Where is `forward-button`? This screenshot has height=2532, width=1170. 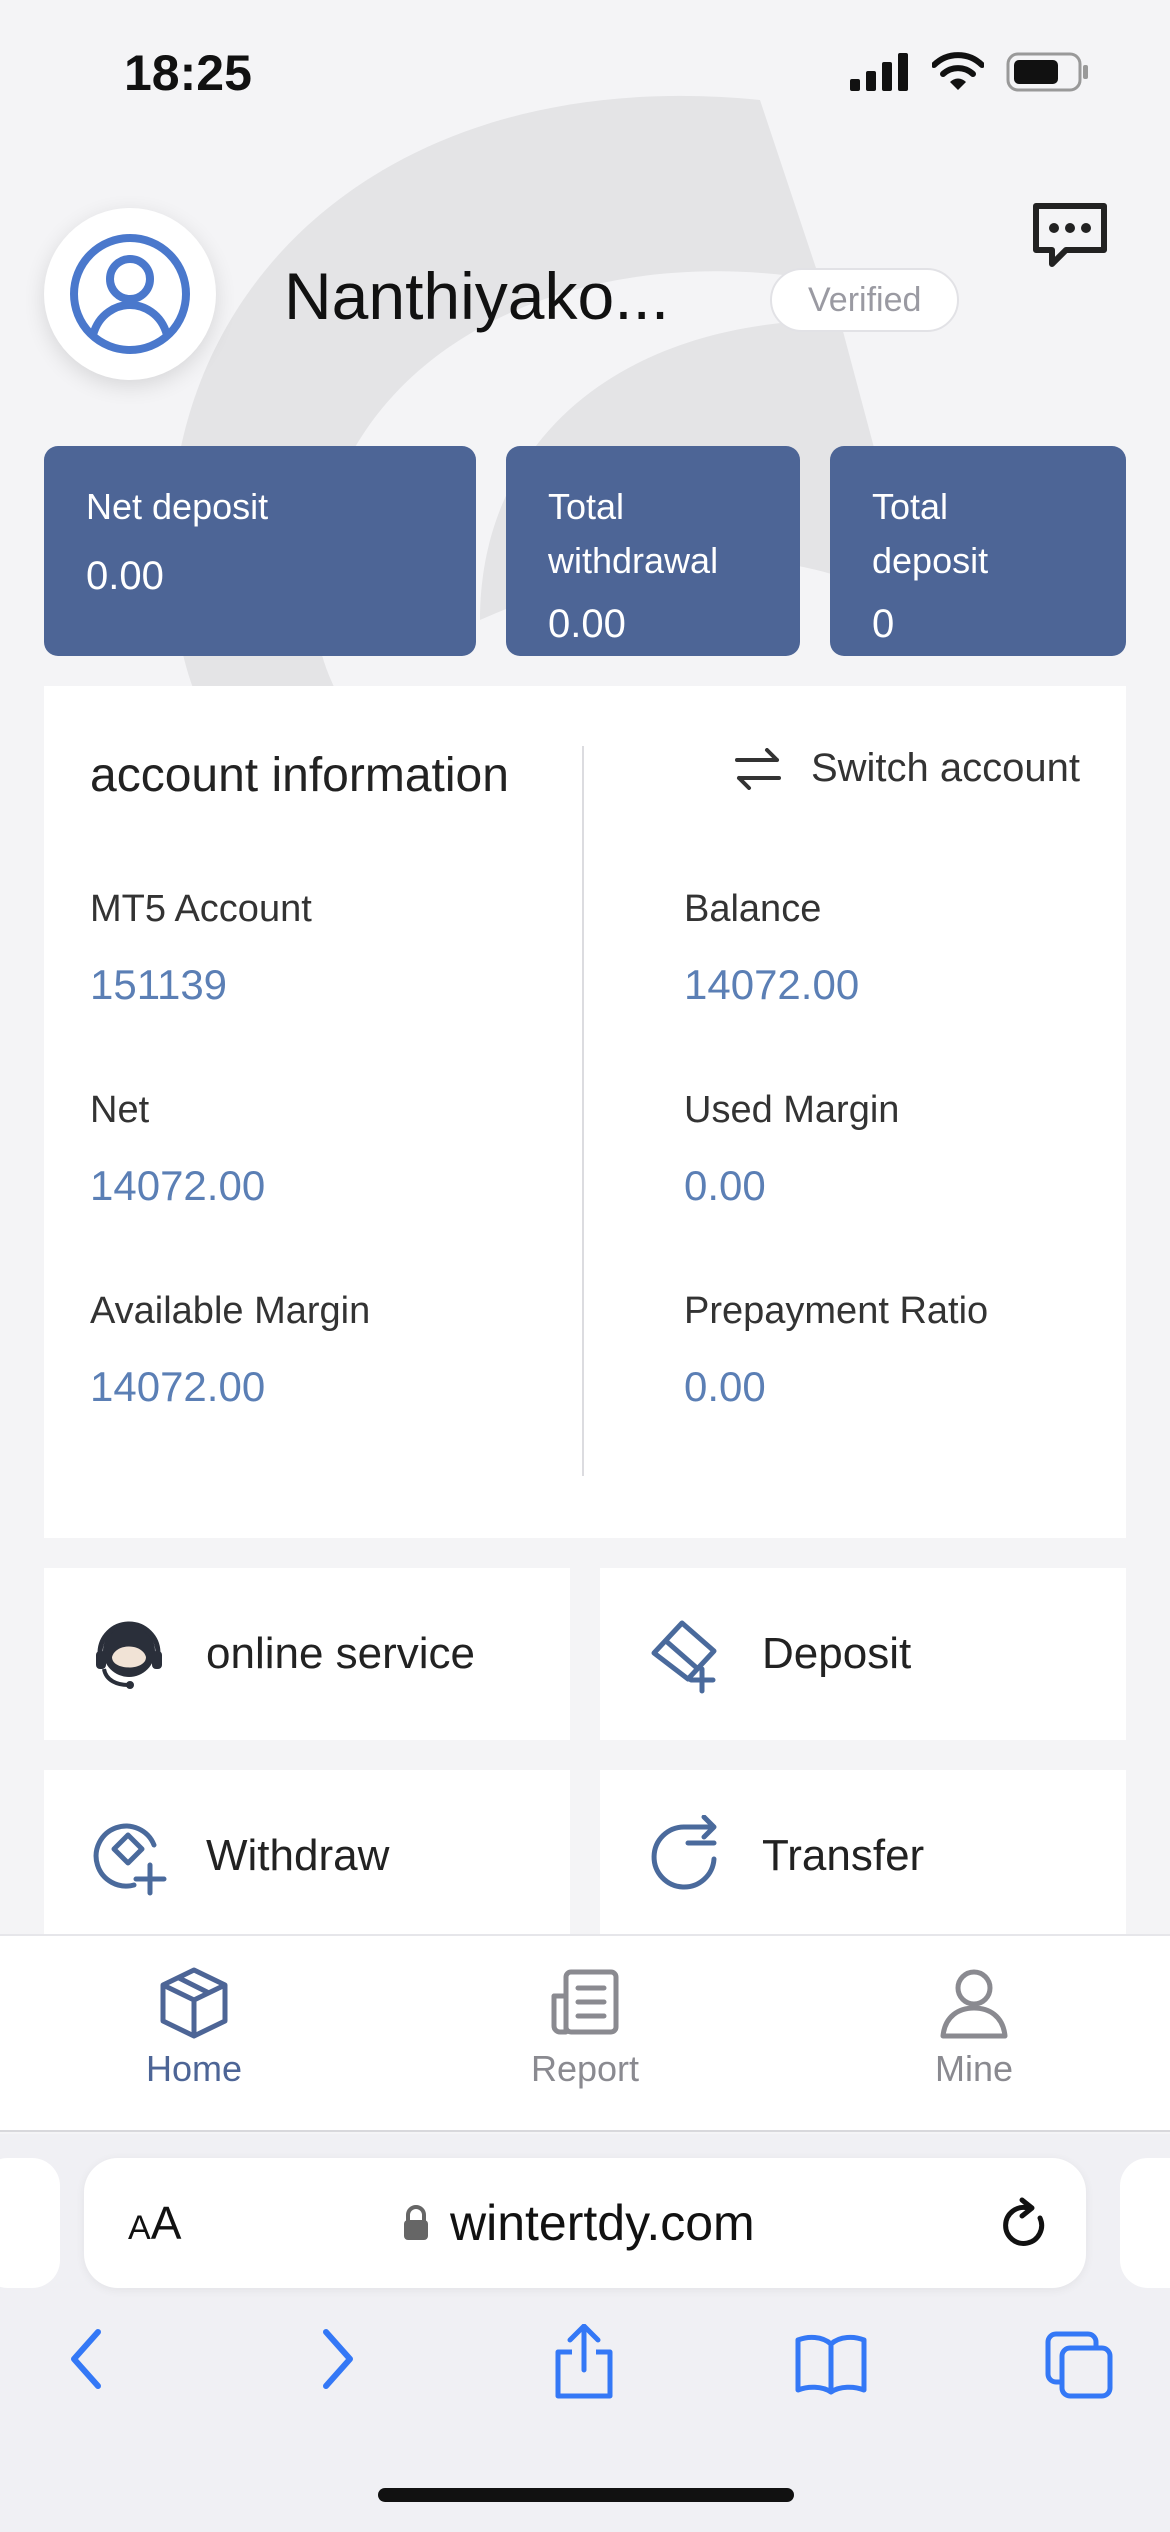
forward-button is located at coordinates (338, 2361).